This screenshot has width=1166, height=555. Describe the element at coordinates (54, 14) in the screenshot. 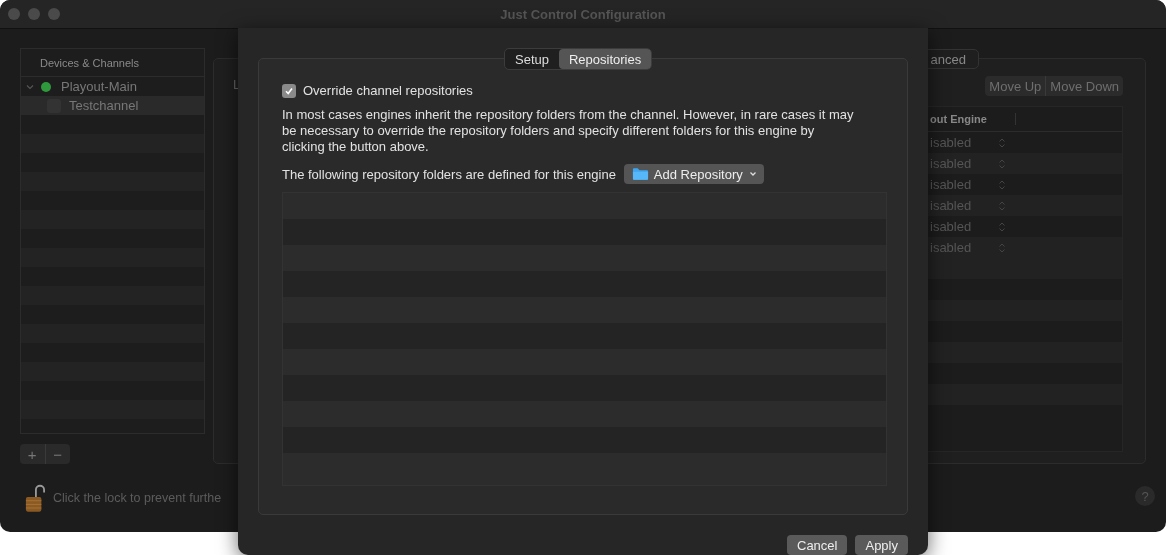

I see `zoom-icon` at that location.